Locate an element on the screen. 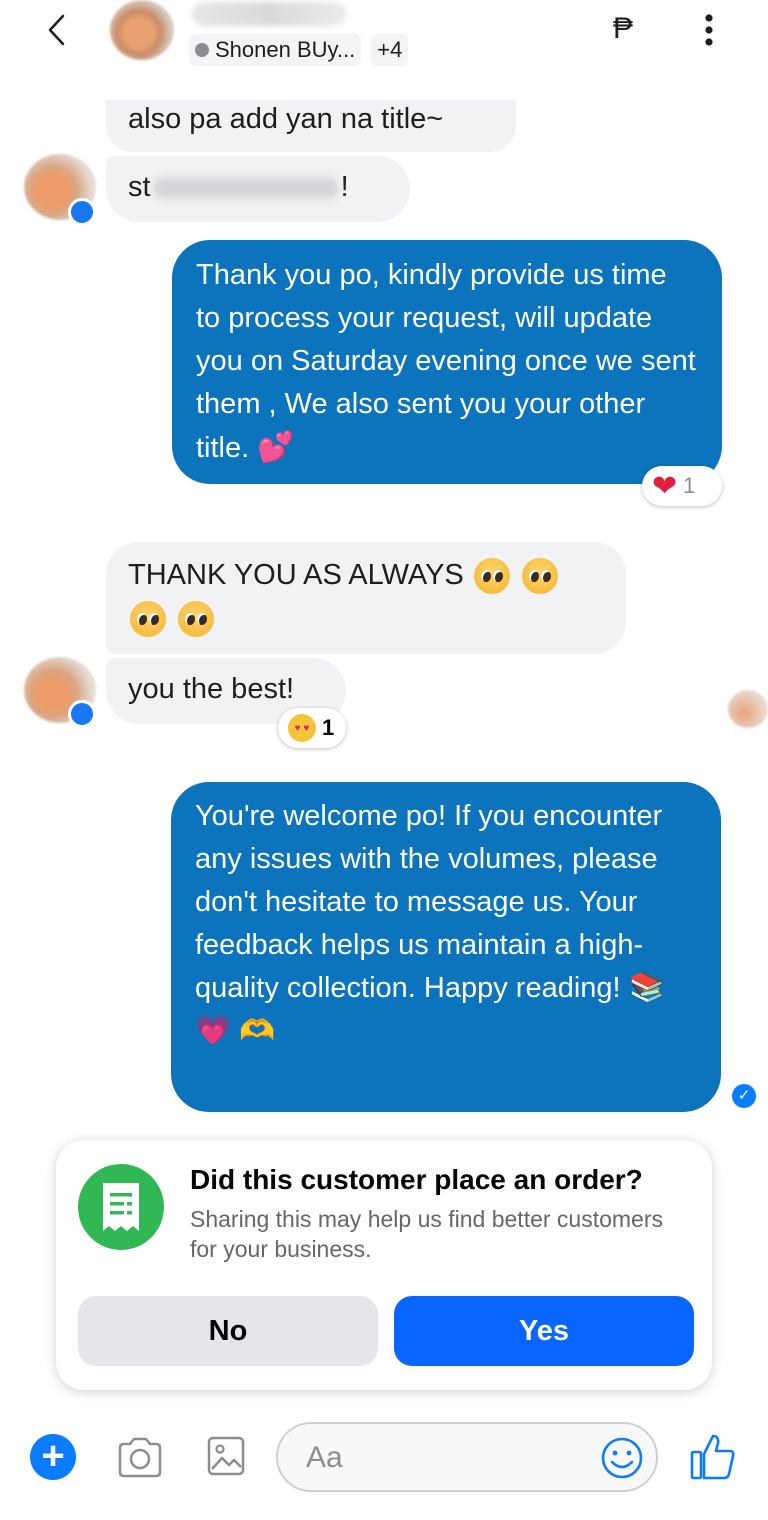 The width and height of the screenshot is (768, 1520). more-options-button is located at coordinates (709, 30).